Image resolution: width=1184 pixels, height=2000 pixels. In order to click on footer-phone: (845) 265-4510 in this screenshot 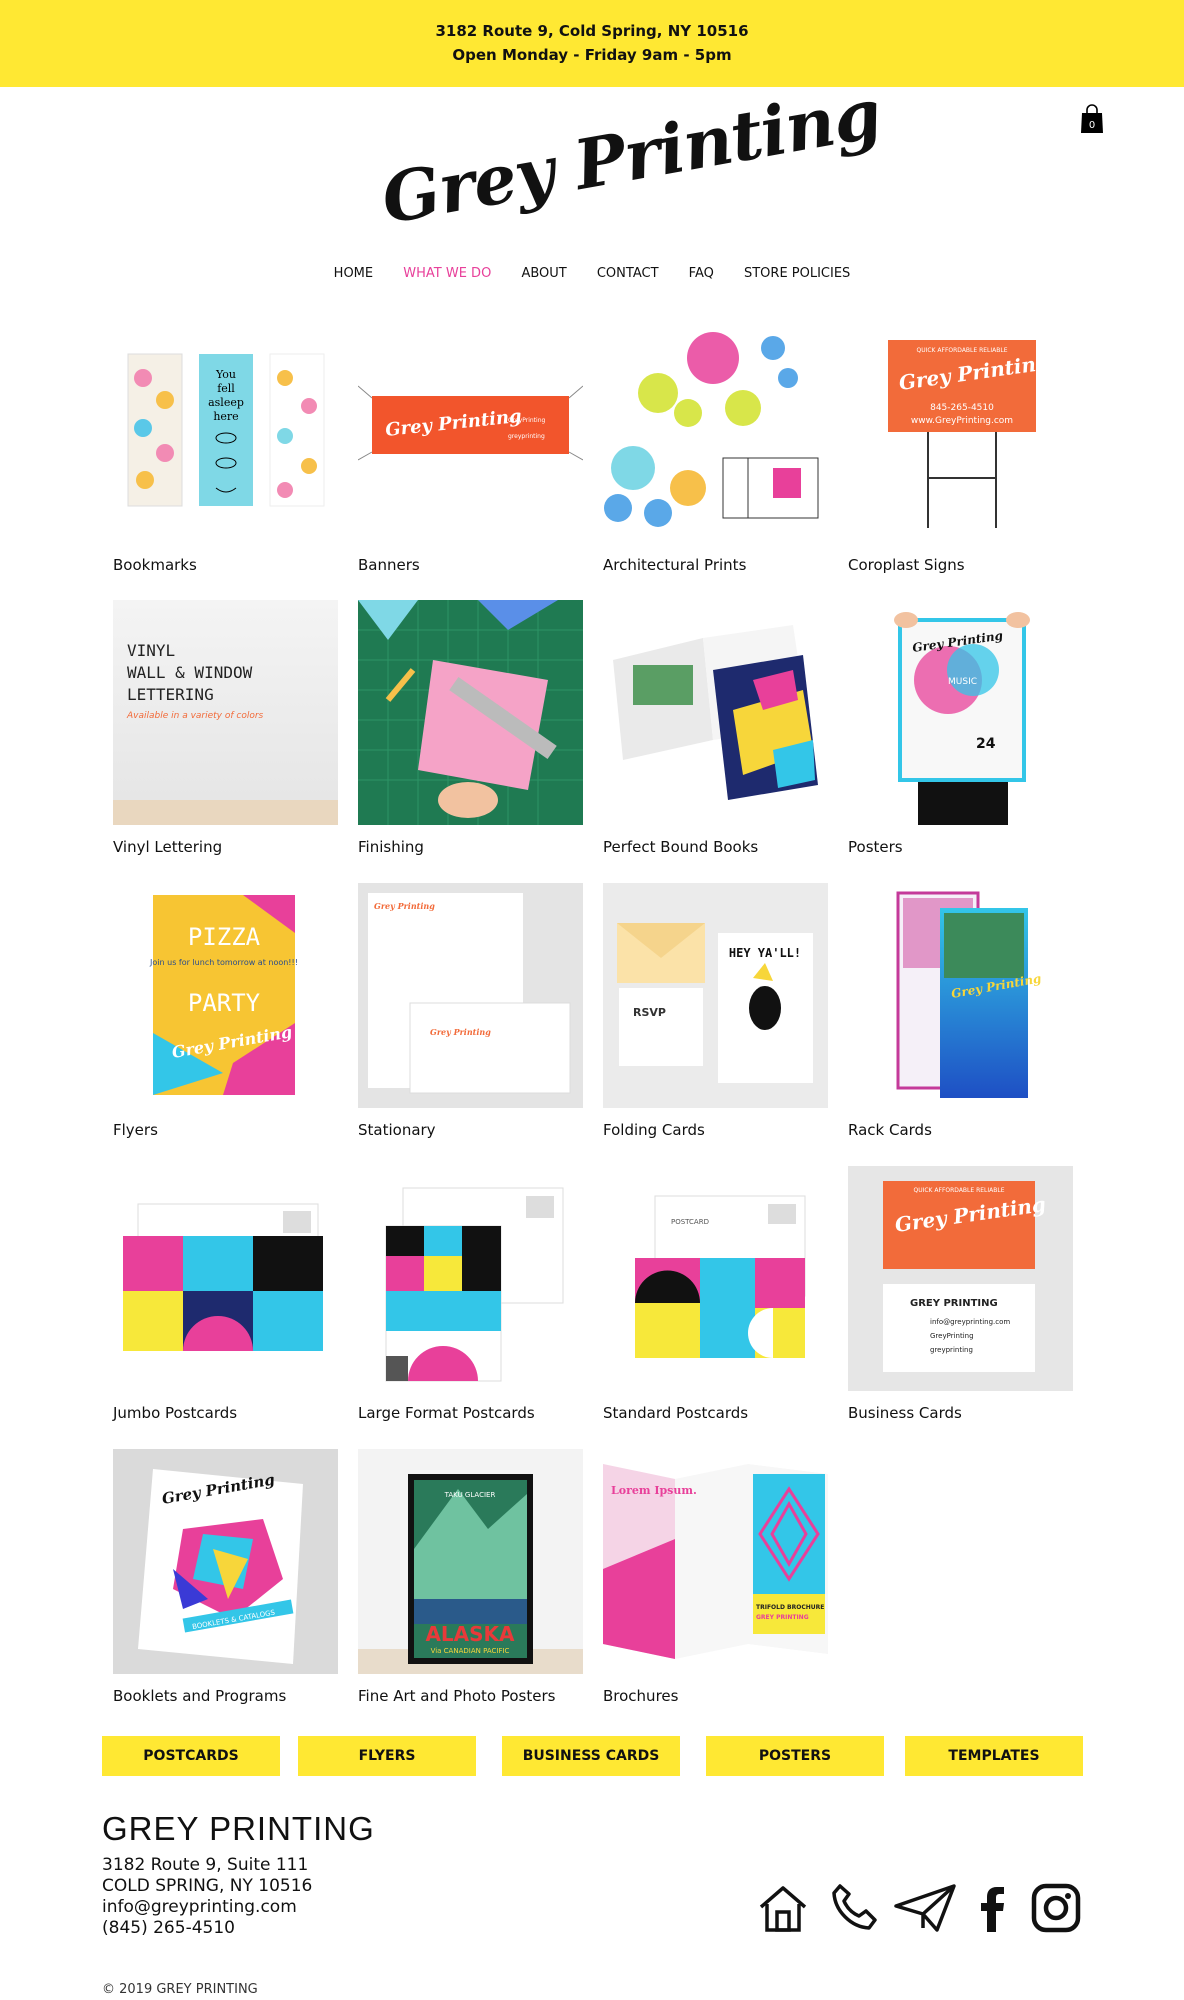, I will do `click(207, 1928)`.